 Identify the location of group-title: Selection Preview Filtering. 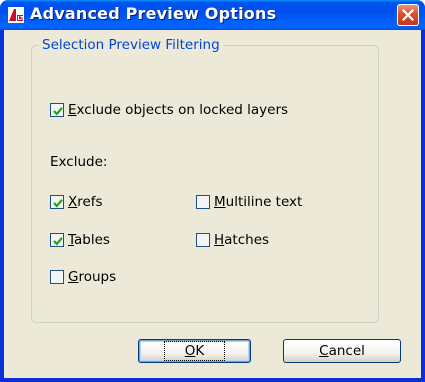
(131, 45).